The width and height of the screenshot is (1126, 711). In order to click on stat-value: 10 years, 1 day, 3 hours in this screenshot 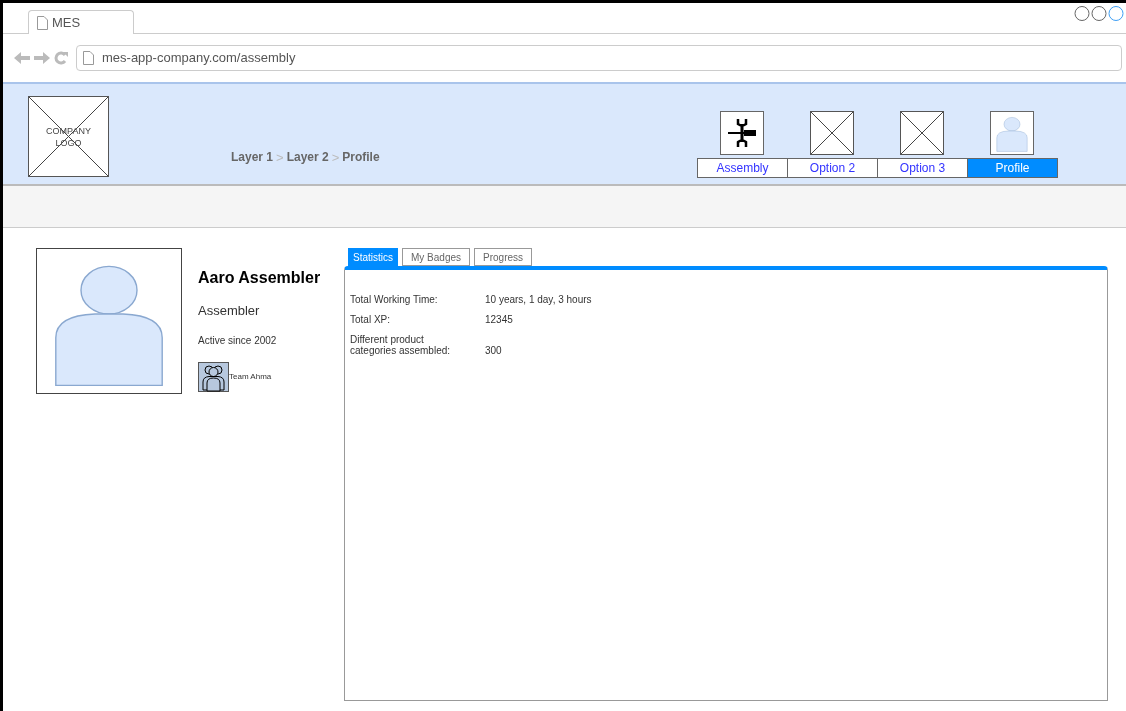, I will do `click(538, 299)`.